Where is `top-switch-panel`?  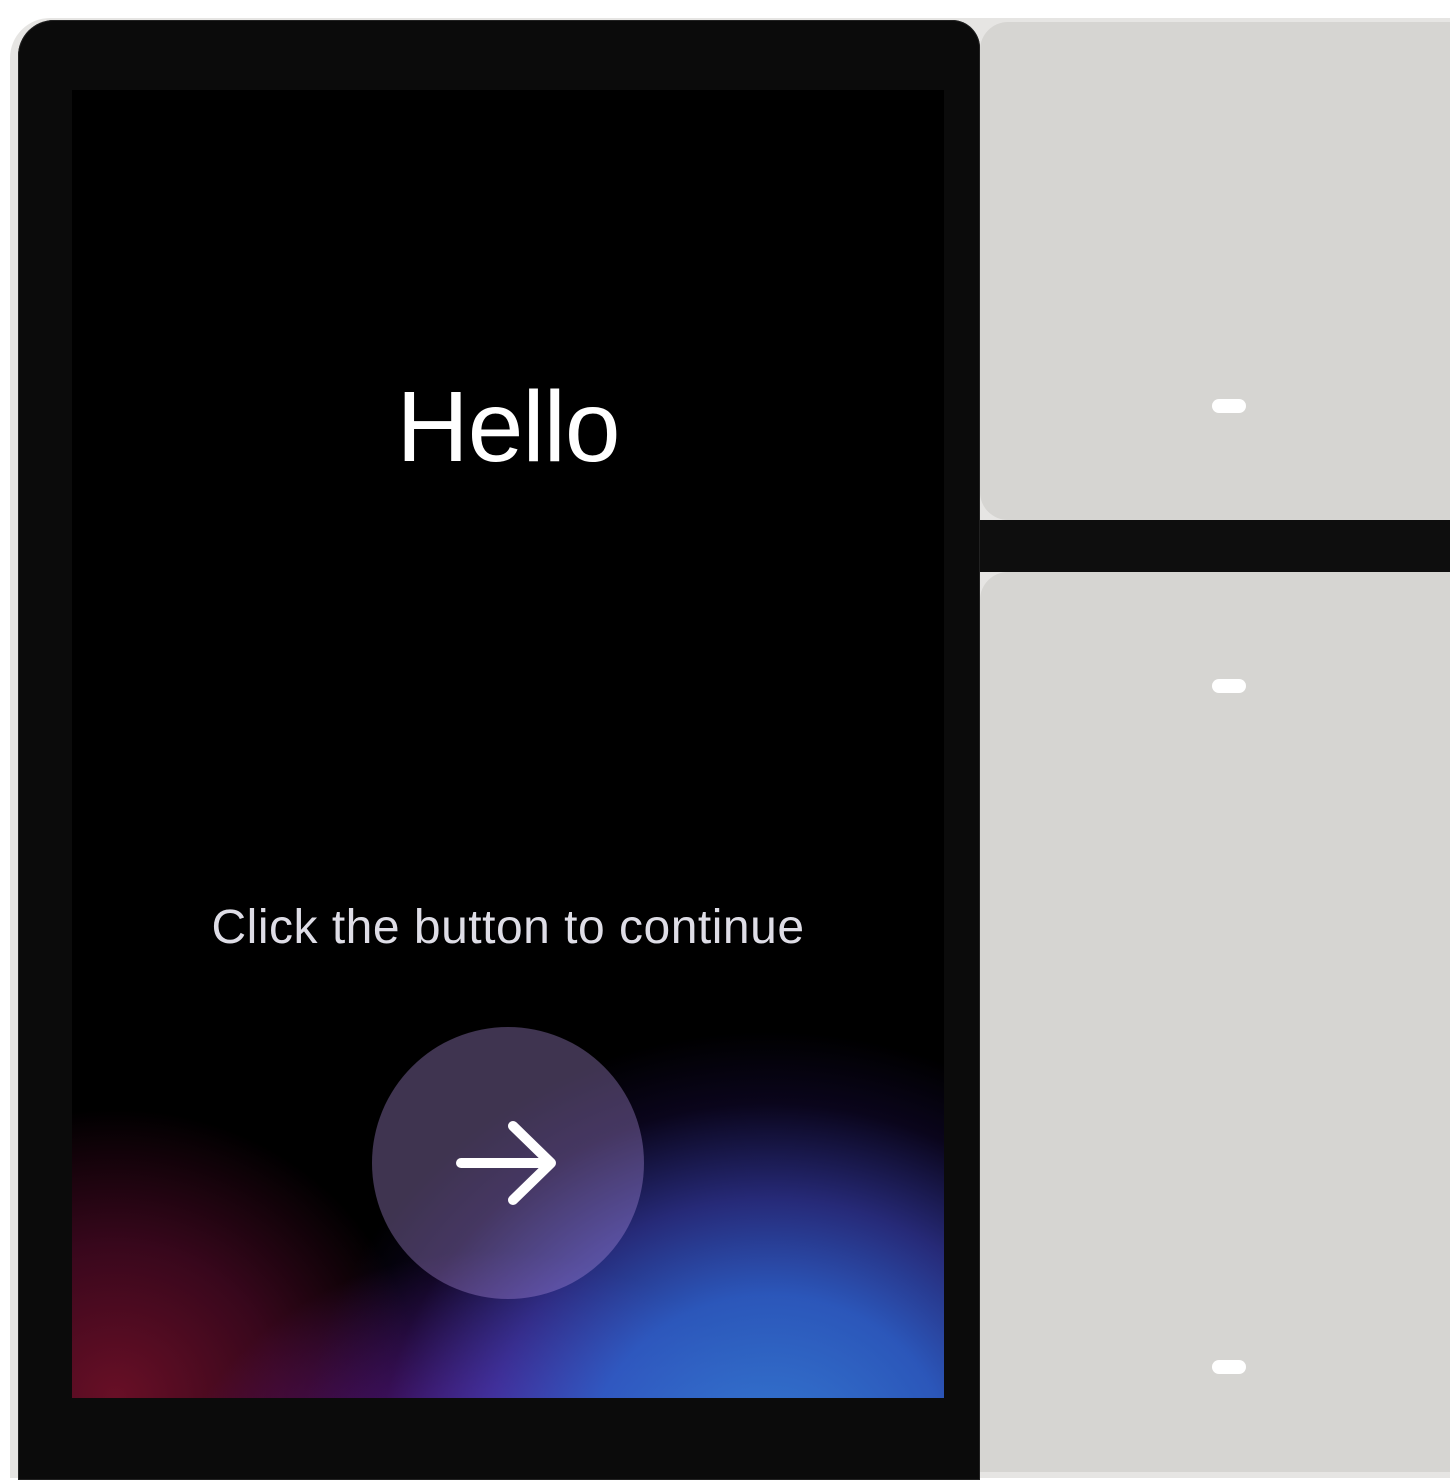
top-switch-panel is located at coordinates (1215, 271).